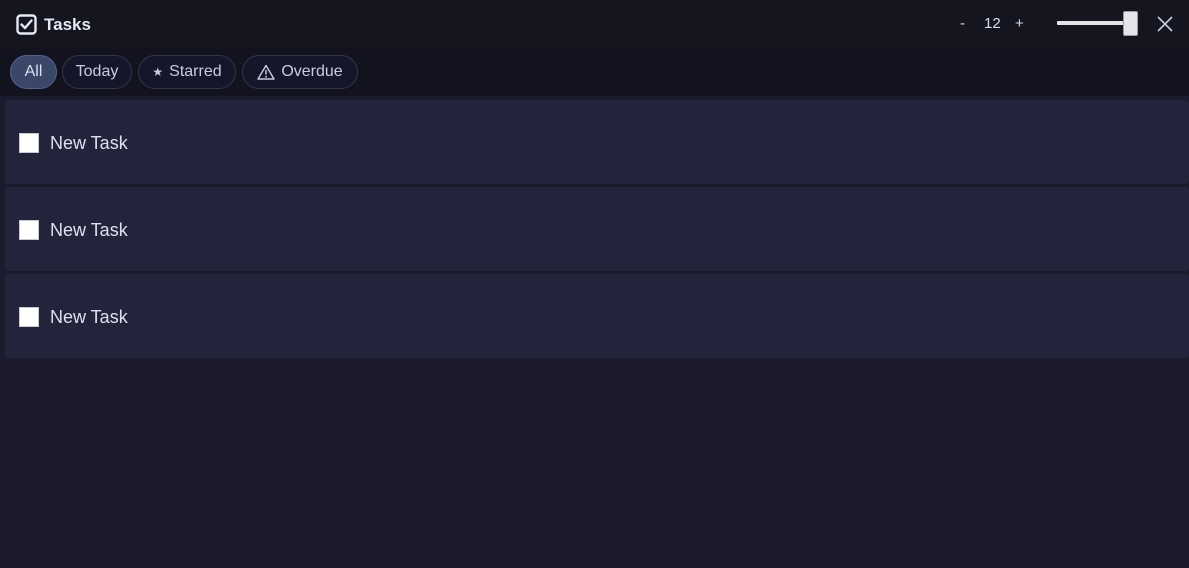  What do you see at coordinates (1092, 23) in the screenshot?
I see `slider-track` at bounding box center [1092, 23].